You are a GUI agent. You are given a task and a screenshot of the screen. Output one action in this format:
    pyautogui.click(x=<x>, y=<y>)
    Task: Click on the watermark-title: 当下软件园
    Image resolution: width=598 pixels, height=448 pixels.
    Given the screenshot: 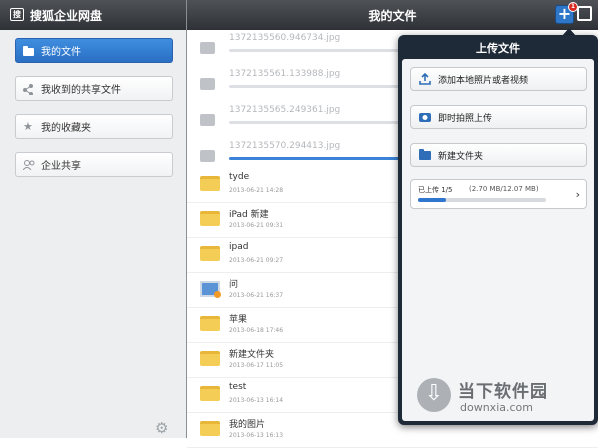 What is the action you would take?
    pyautogui.click(x=503, y=392)
    